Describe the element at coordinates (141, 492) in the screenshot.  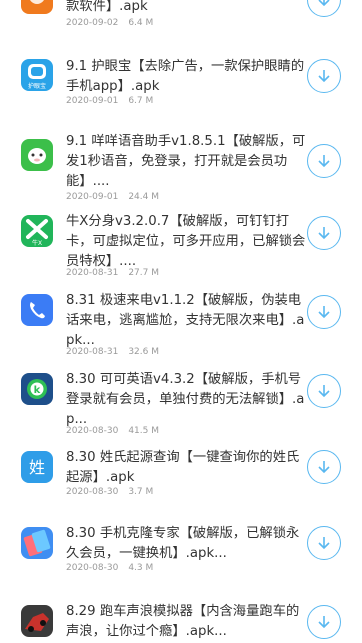
I see `item-size: 3.7 M` at that location.